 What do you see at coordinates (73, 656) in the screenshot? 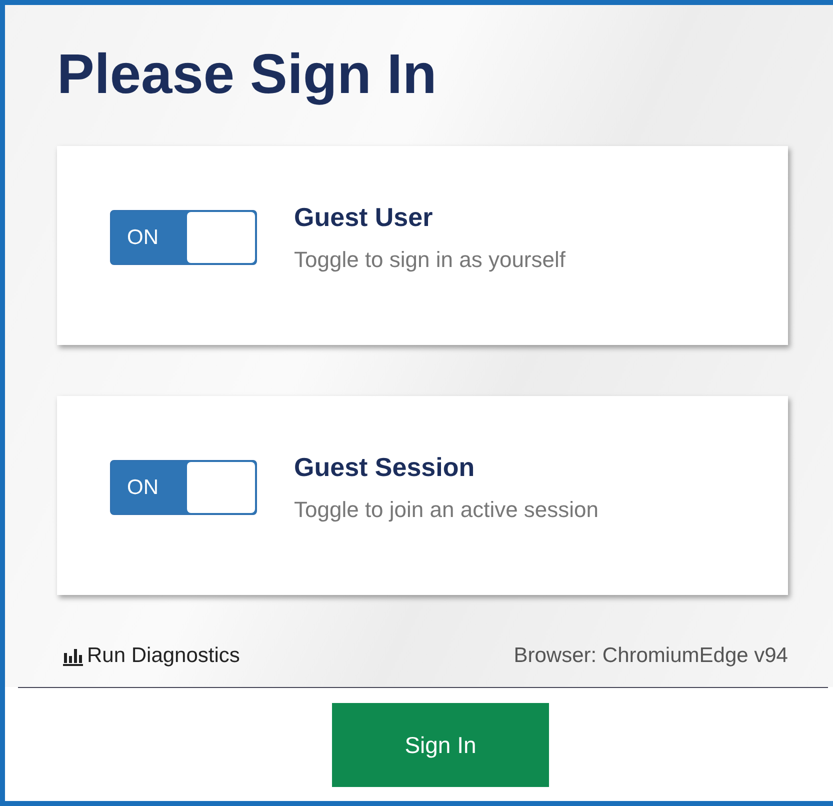
I see `bar-chart-icon` at bounding box center [73, 656].